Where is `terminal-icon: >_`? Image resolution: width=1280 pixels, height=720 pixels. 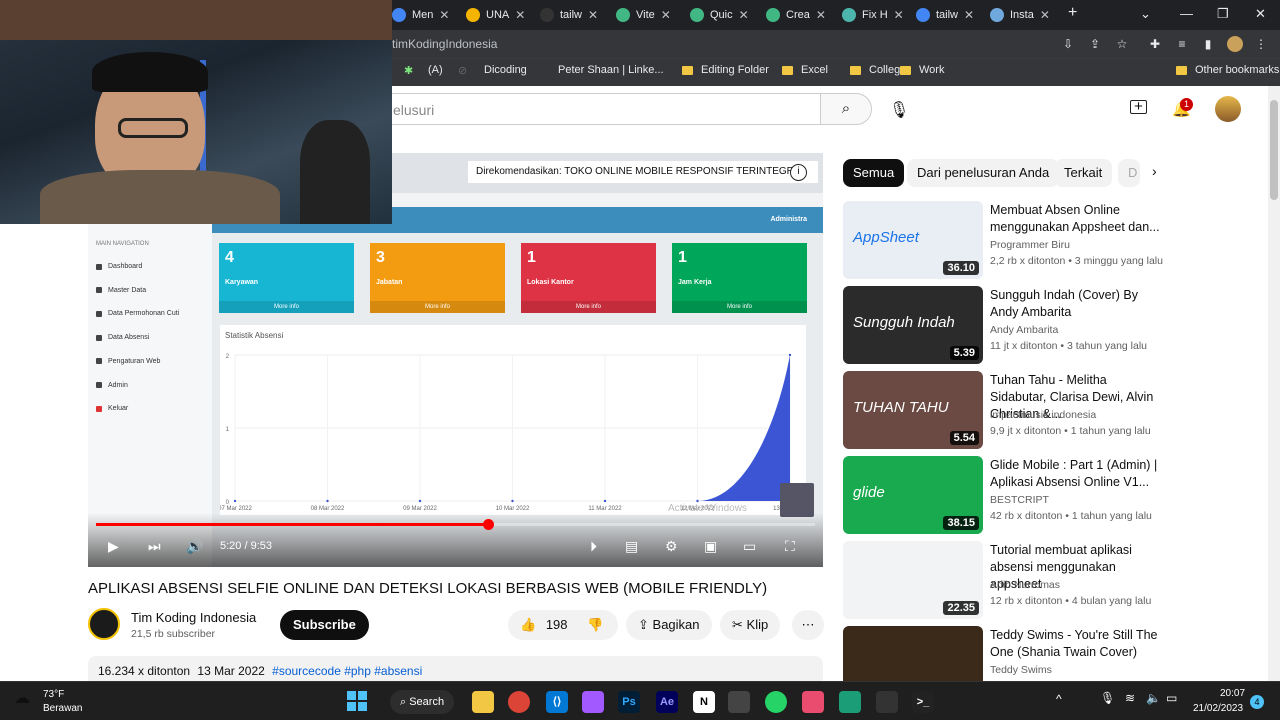 terminal-icon: >_ is located at coordinates (923, 702).